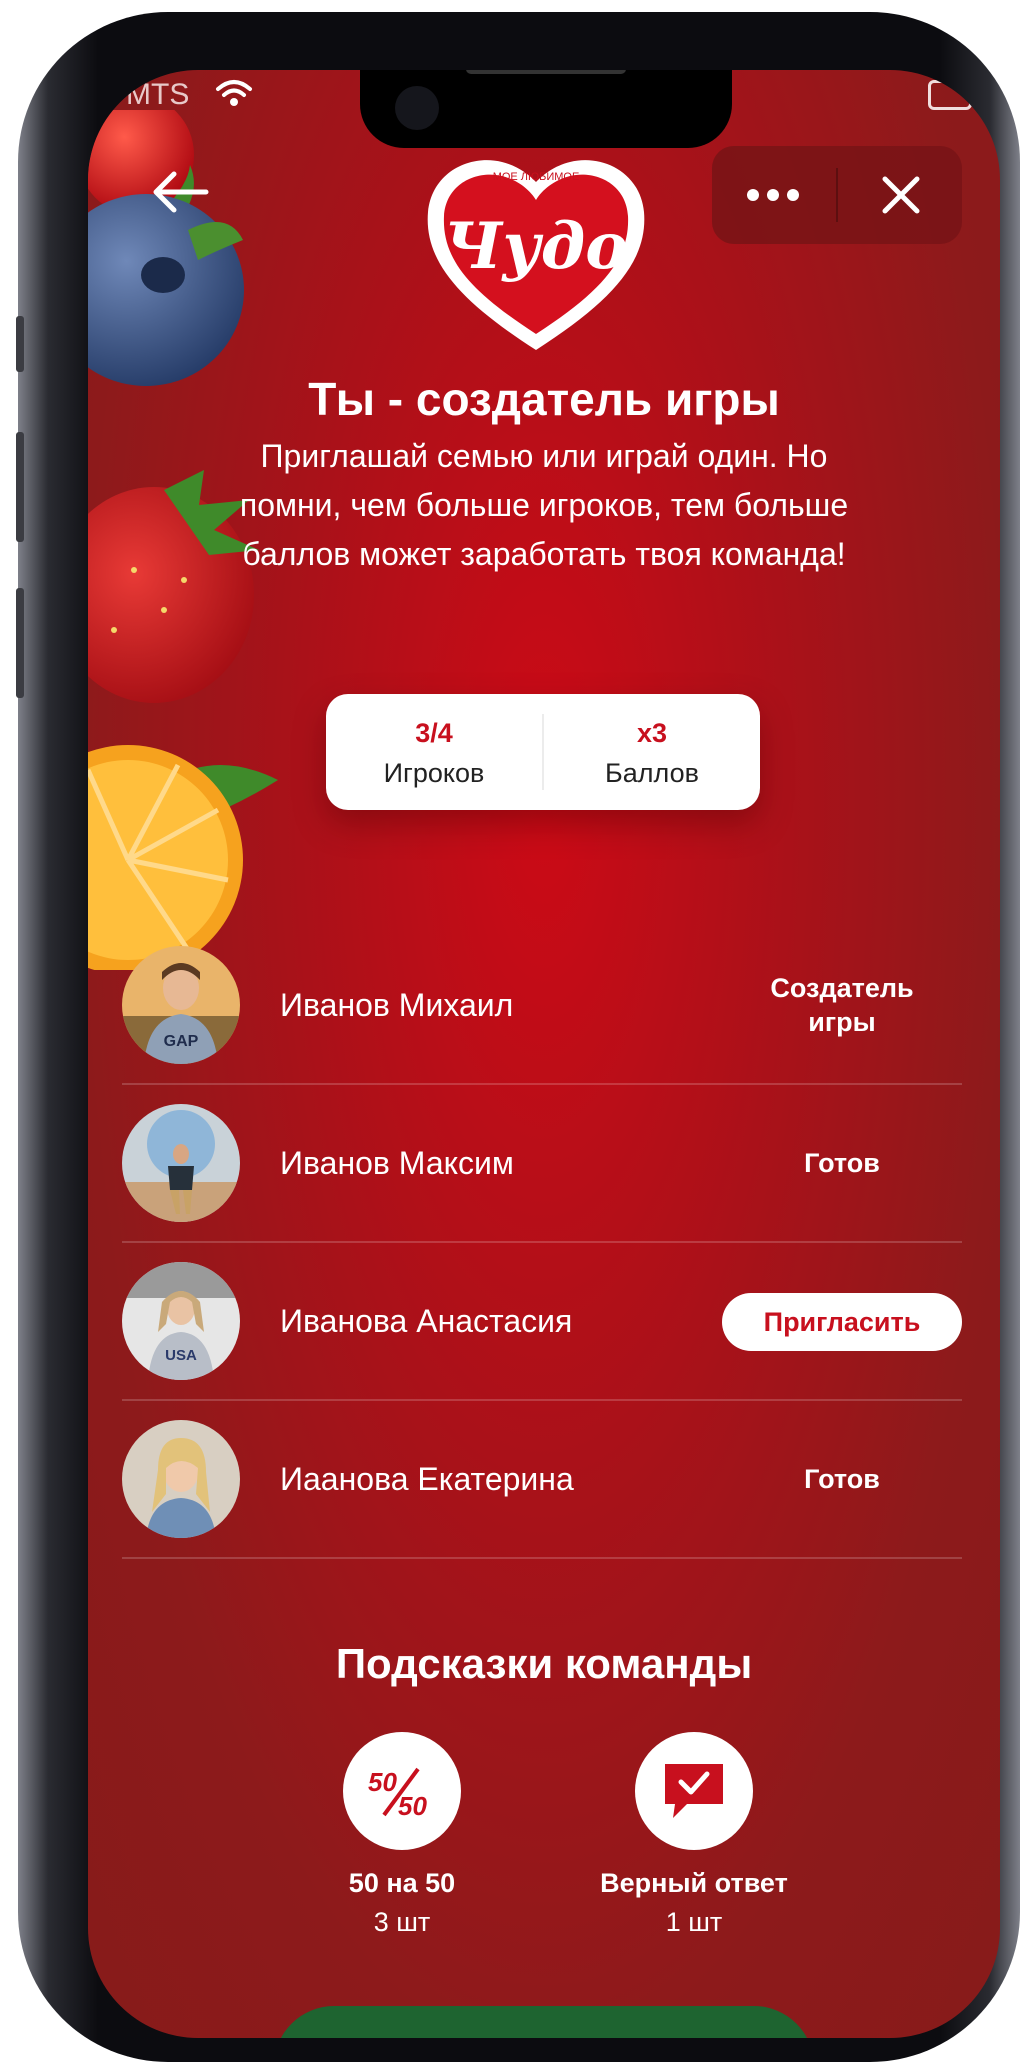 The height and width of the screenshot is (2067, 1022). What do you see at coordinates (397, 1163) in the screenshot?
I see `player-name: Иванов Максим` at bounding box center [397, 1163].